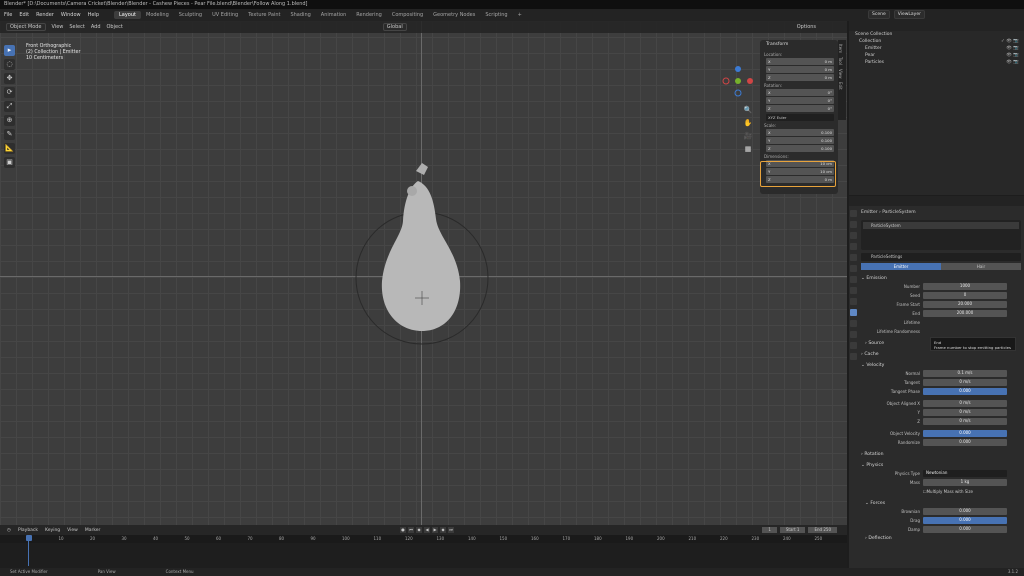  Describe the element at coordinates (853, 224) in the screenshot. I see `render-tab-icon` at that location.